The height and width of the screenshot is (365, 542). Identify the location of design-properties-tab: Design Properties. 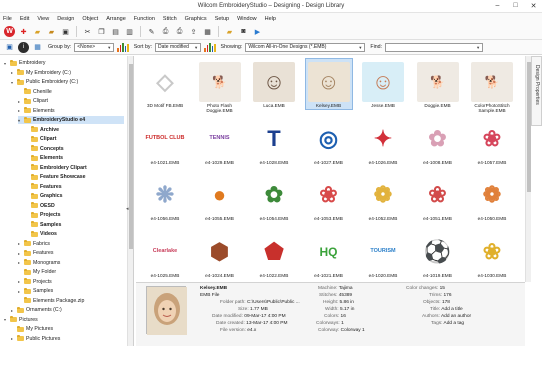
(536, 91).